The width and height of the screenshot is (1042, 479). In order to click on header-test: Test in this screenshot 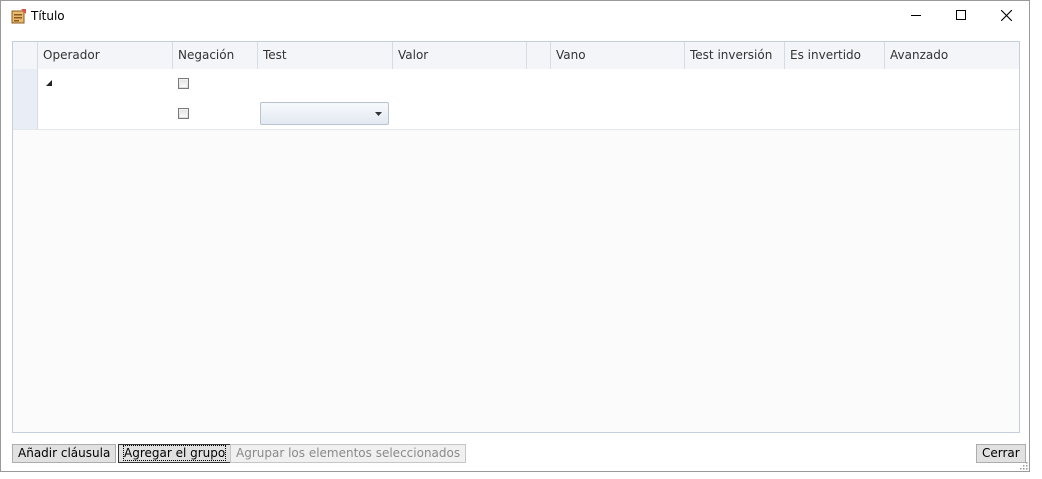, I will do `click(325, 55)`.